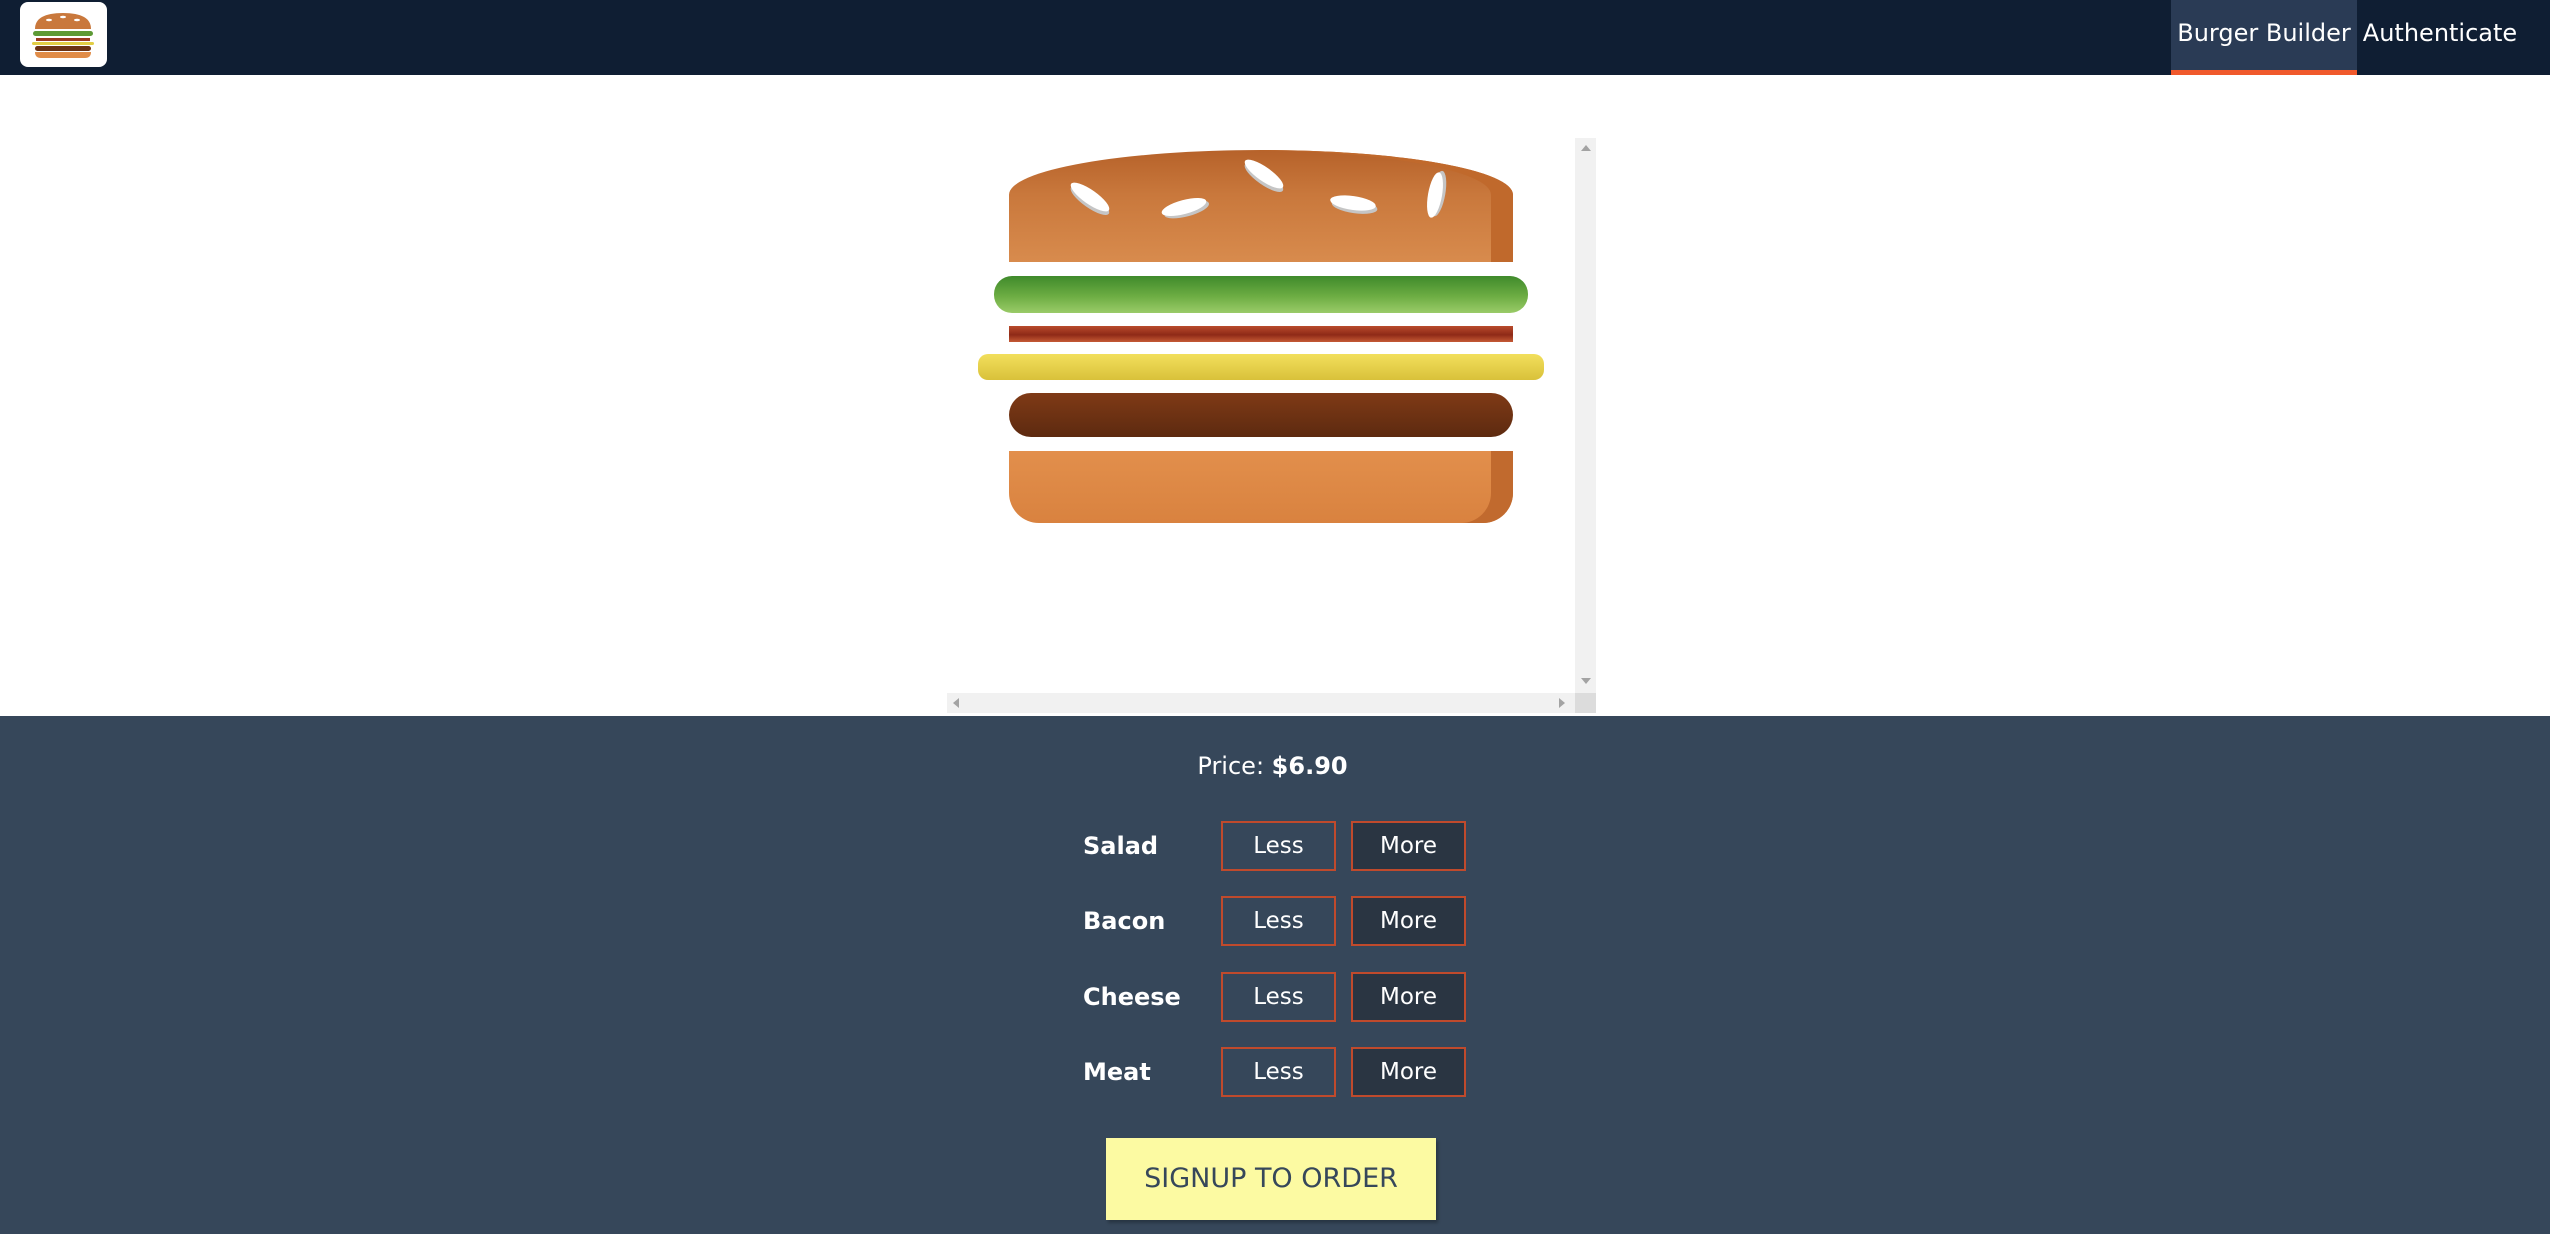 This screenshot has height=1237, width=2550. What do you see at coordinates (1278, 997) in the screenshot?
I see `cheese-less-button: Less` at bounding box center [1278, 997].